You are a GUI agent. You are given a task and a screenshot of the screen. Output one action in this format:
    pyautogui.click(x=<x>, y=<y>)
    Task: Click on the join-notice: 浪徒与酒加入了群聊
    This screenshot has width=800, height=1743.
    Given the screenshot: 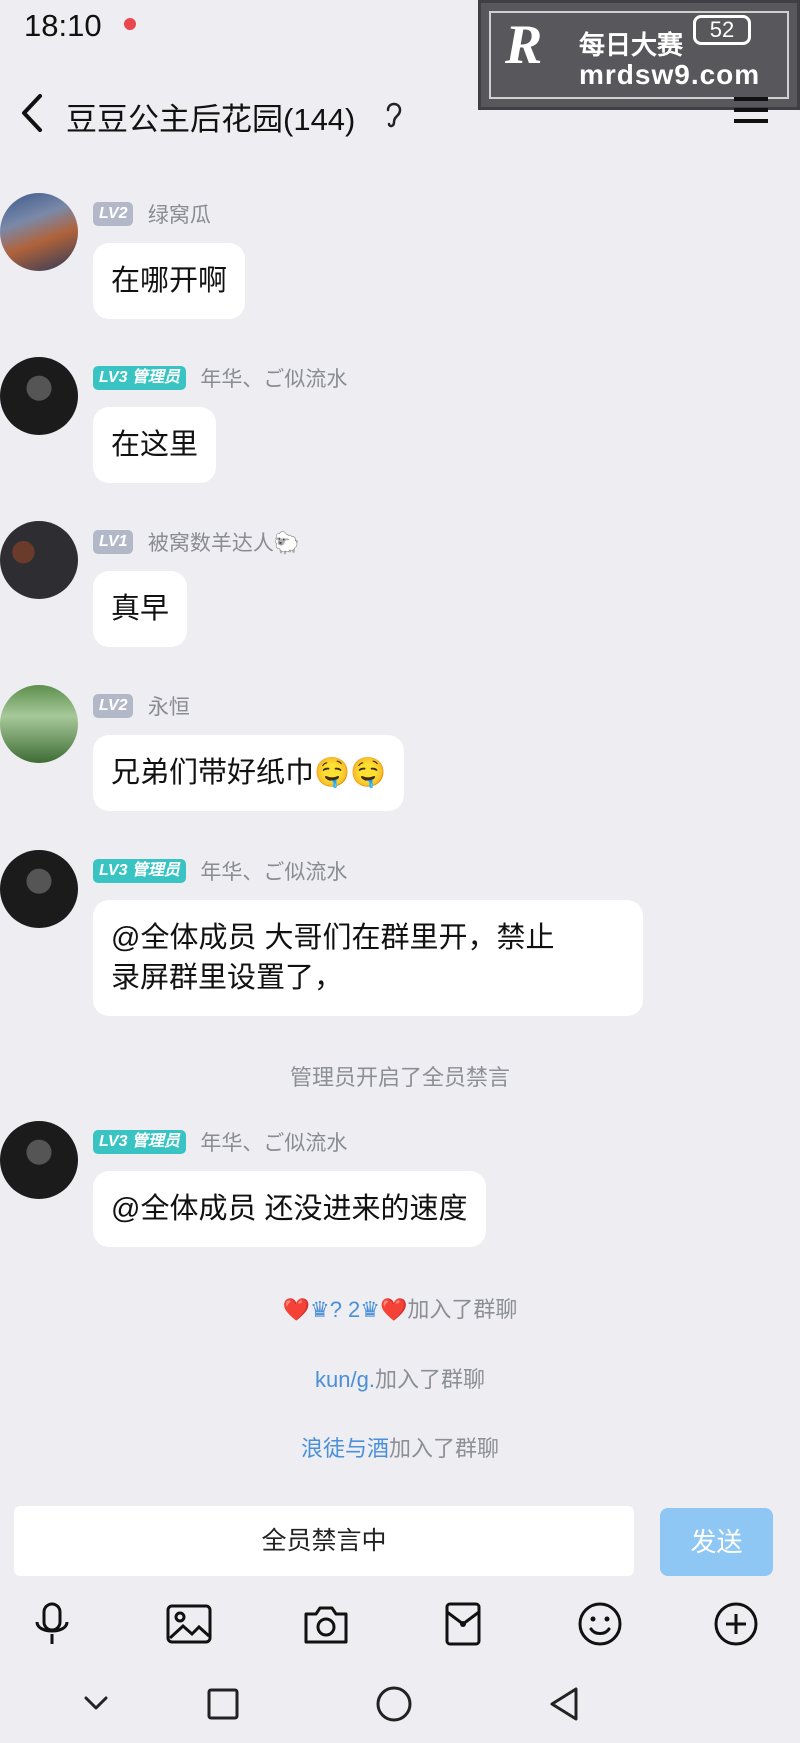 What is the action you would take?
    pyautogui.click(x=400, y=1447)
    